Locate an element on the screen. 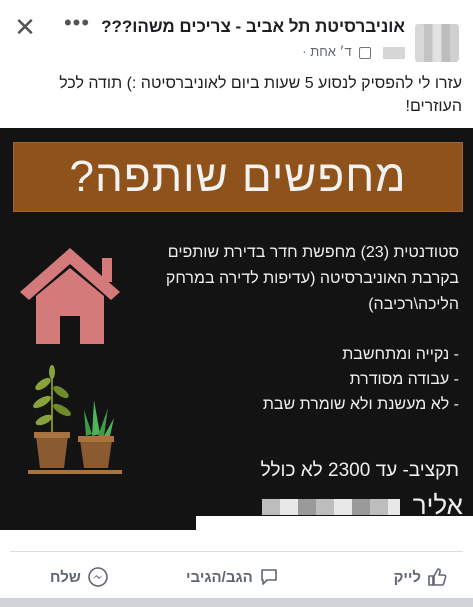  action-divider is located at coordinates (236, 551).